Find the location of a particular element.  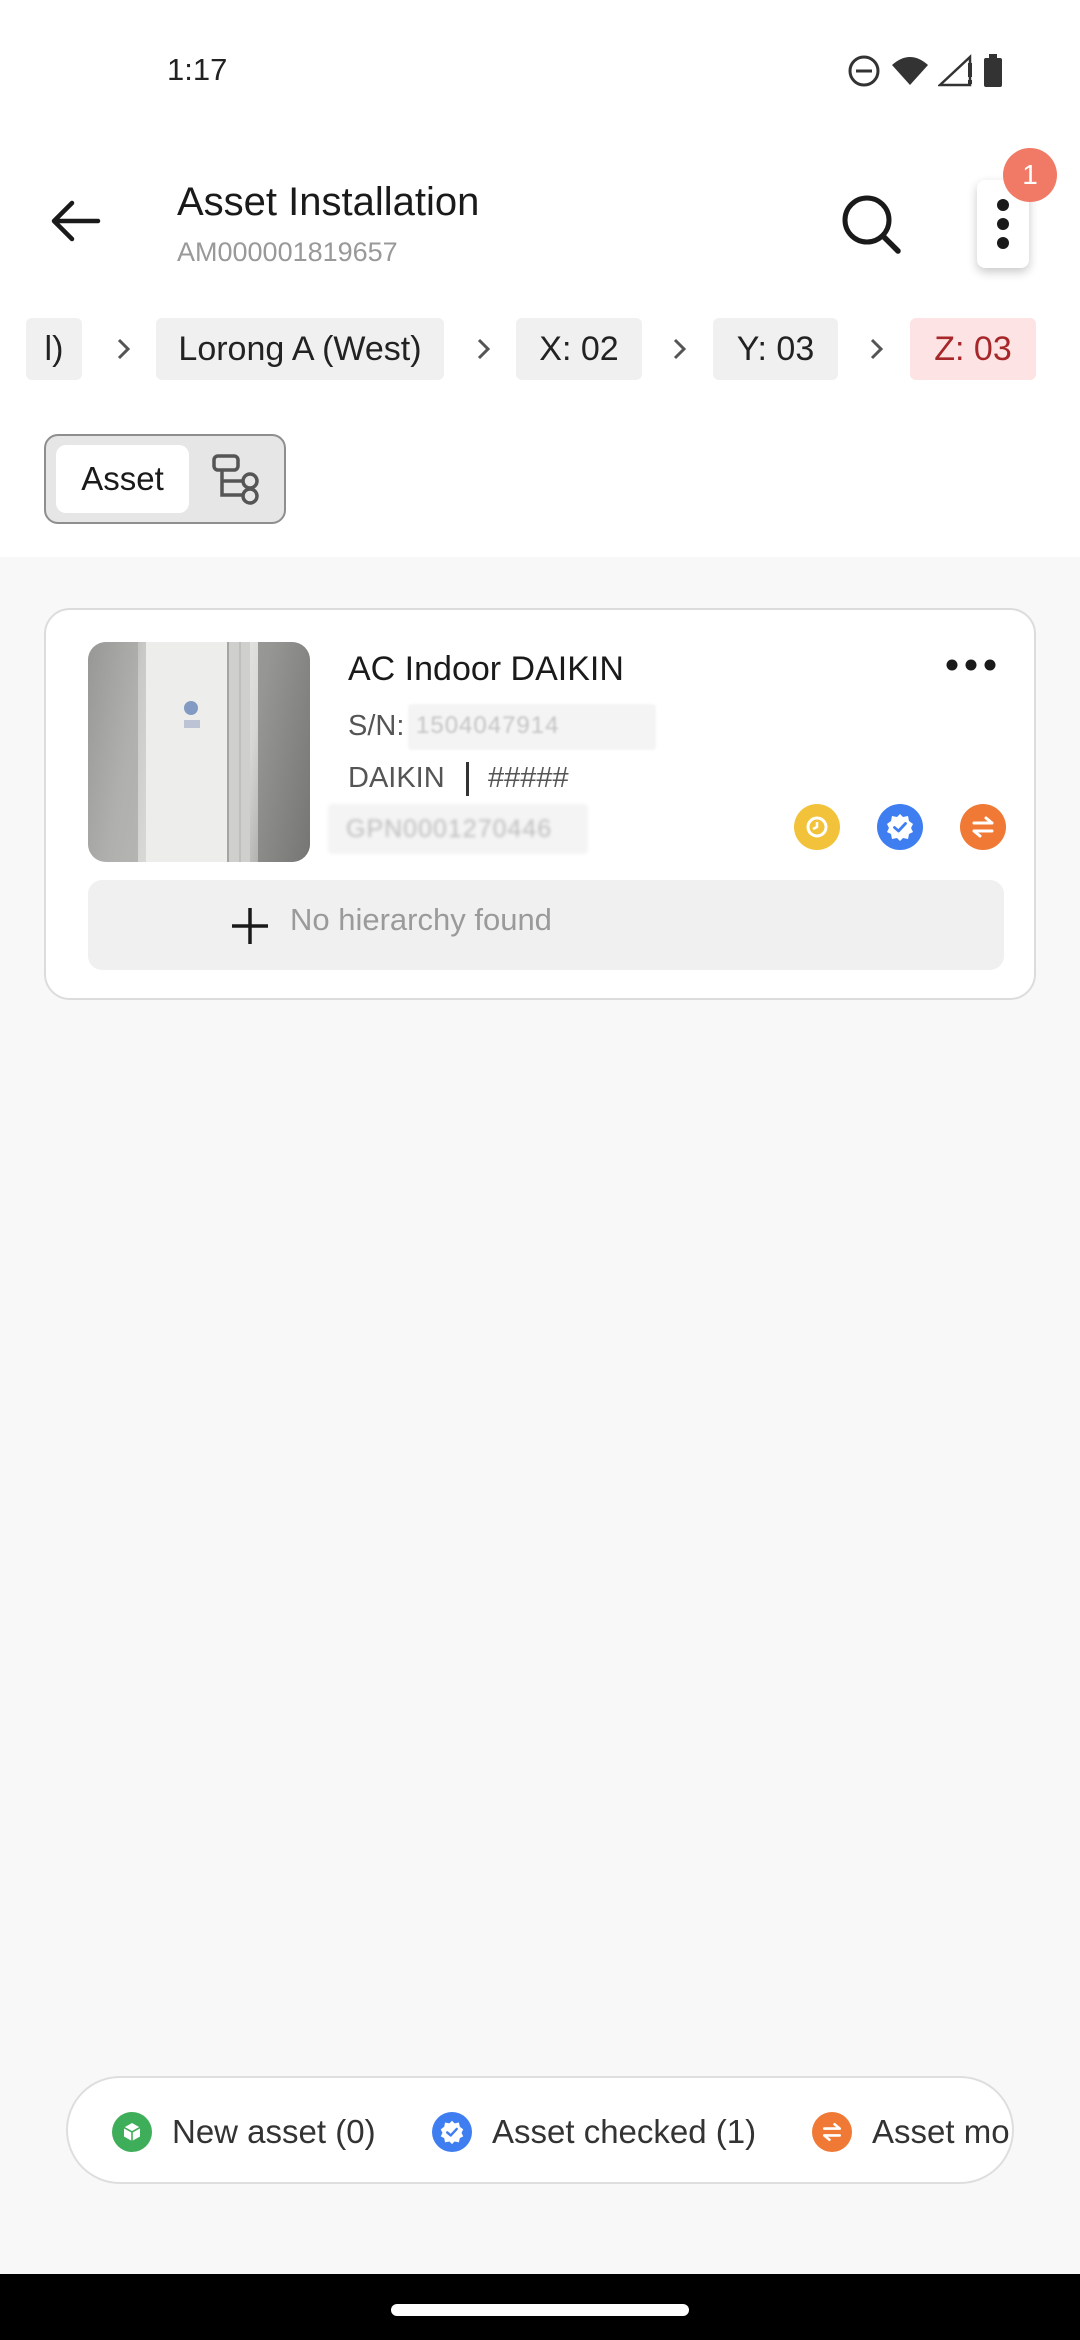

breadcrumb-item: Y: 03 is located at coordinates (775, 349).